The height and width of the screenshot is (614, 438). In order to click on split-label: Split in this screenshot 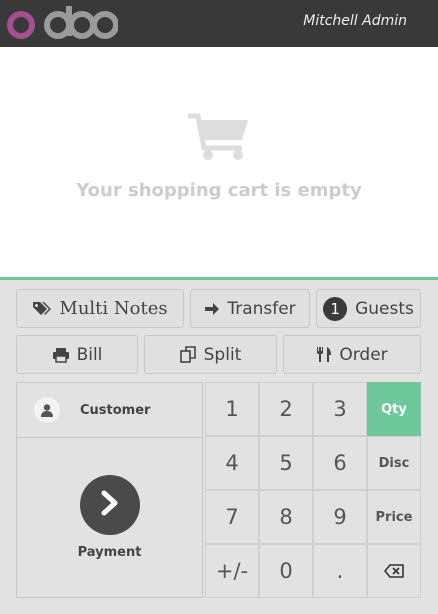, I will do `click(222, 354)`.